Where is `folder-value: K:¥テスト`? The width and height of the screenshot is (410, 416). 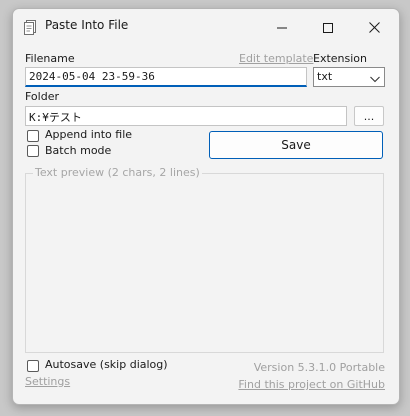 folder-value: K:¥テスト is located at coordinates (55, 117).